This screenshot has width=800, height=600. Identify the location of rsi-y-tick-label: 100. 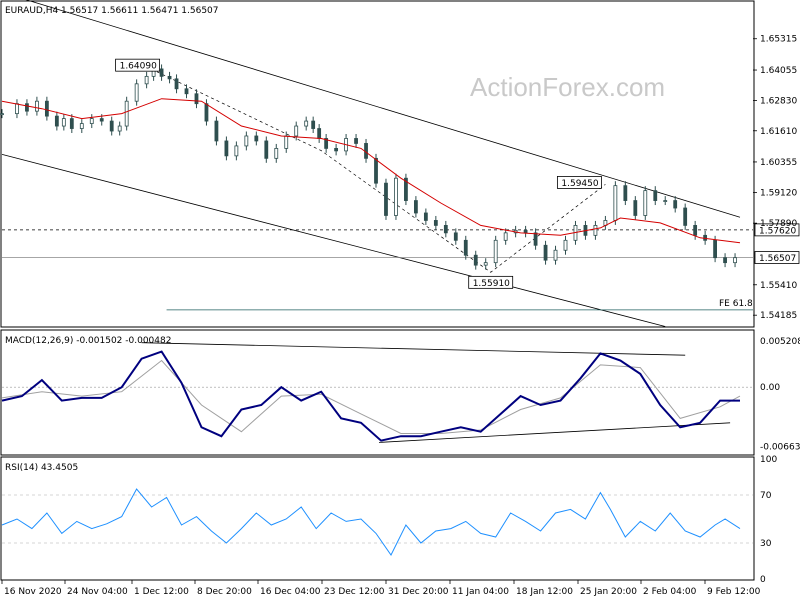
(768, 460).